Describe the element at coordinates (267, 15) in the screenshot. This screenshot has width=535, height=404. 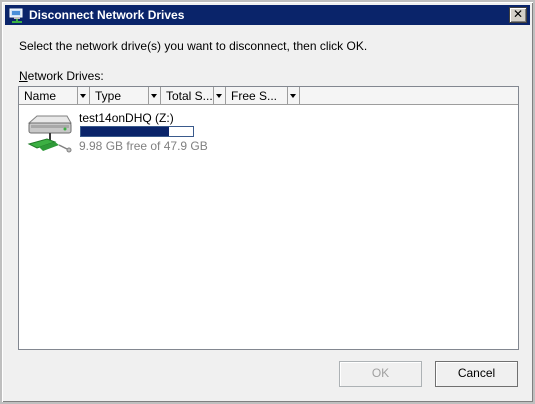
I see `title-bar: Disconnect Network Drives ✕` at that location.